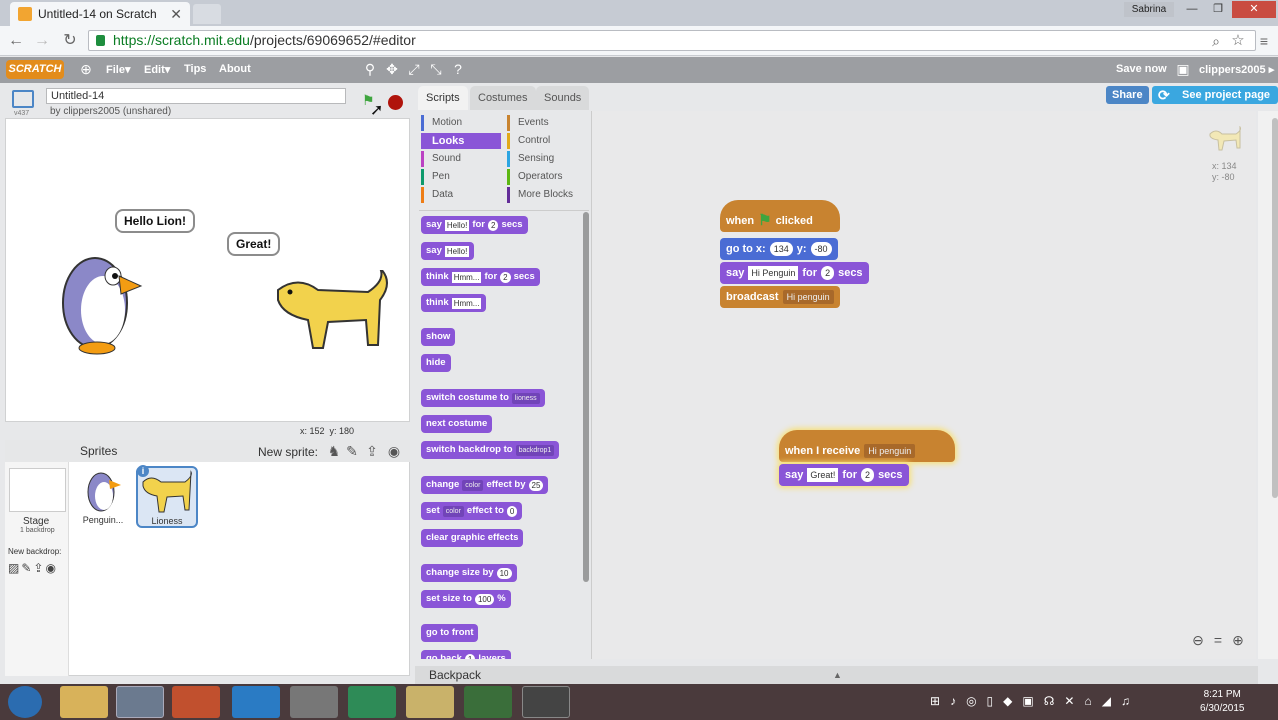 Image resolution: width=1278 pixels, height=720 pixels. I want to click on stop-sign-icon, so click(395, 102).